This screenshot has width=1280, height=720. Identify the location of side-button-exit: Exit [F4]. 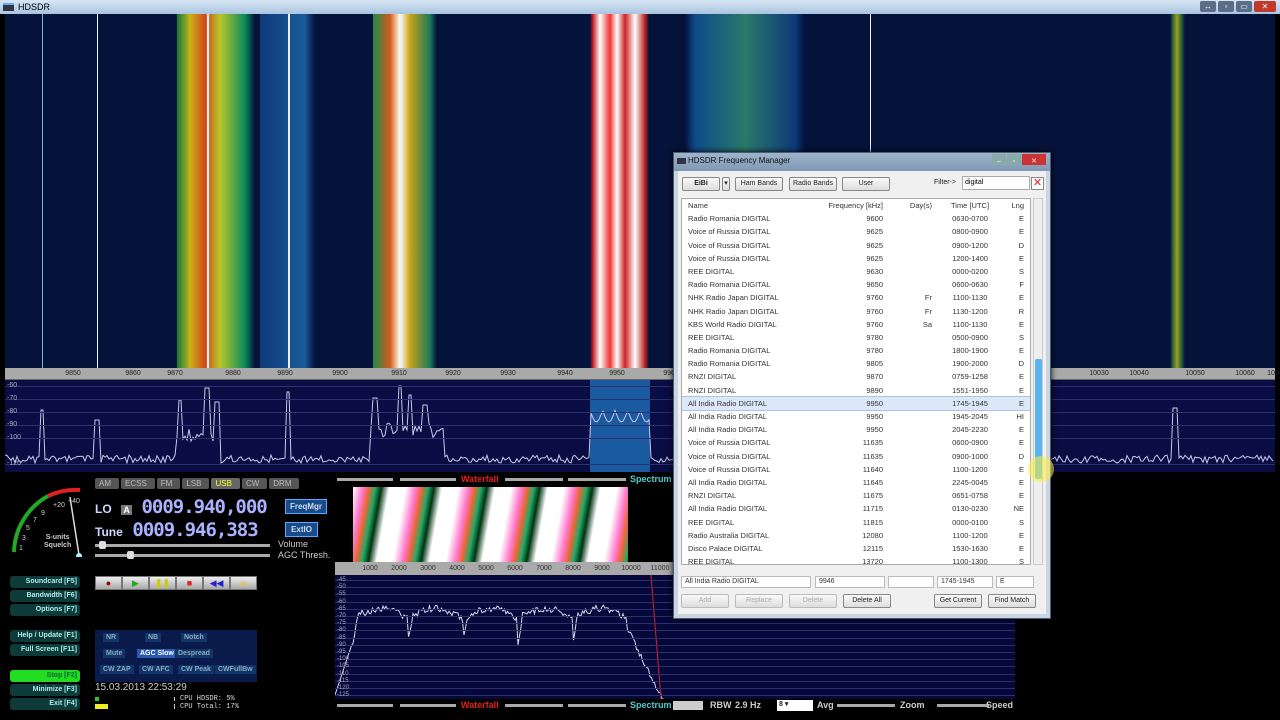
(45, 704).